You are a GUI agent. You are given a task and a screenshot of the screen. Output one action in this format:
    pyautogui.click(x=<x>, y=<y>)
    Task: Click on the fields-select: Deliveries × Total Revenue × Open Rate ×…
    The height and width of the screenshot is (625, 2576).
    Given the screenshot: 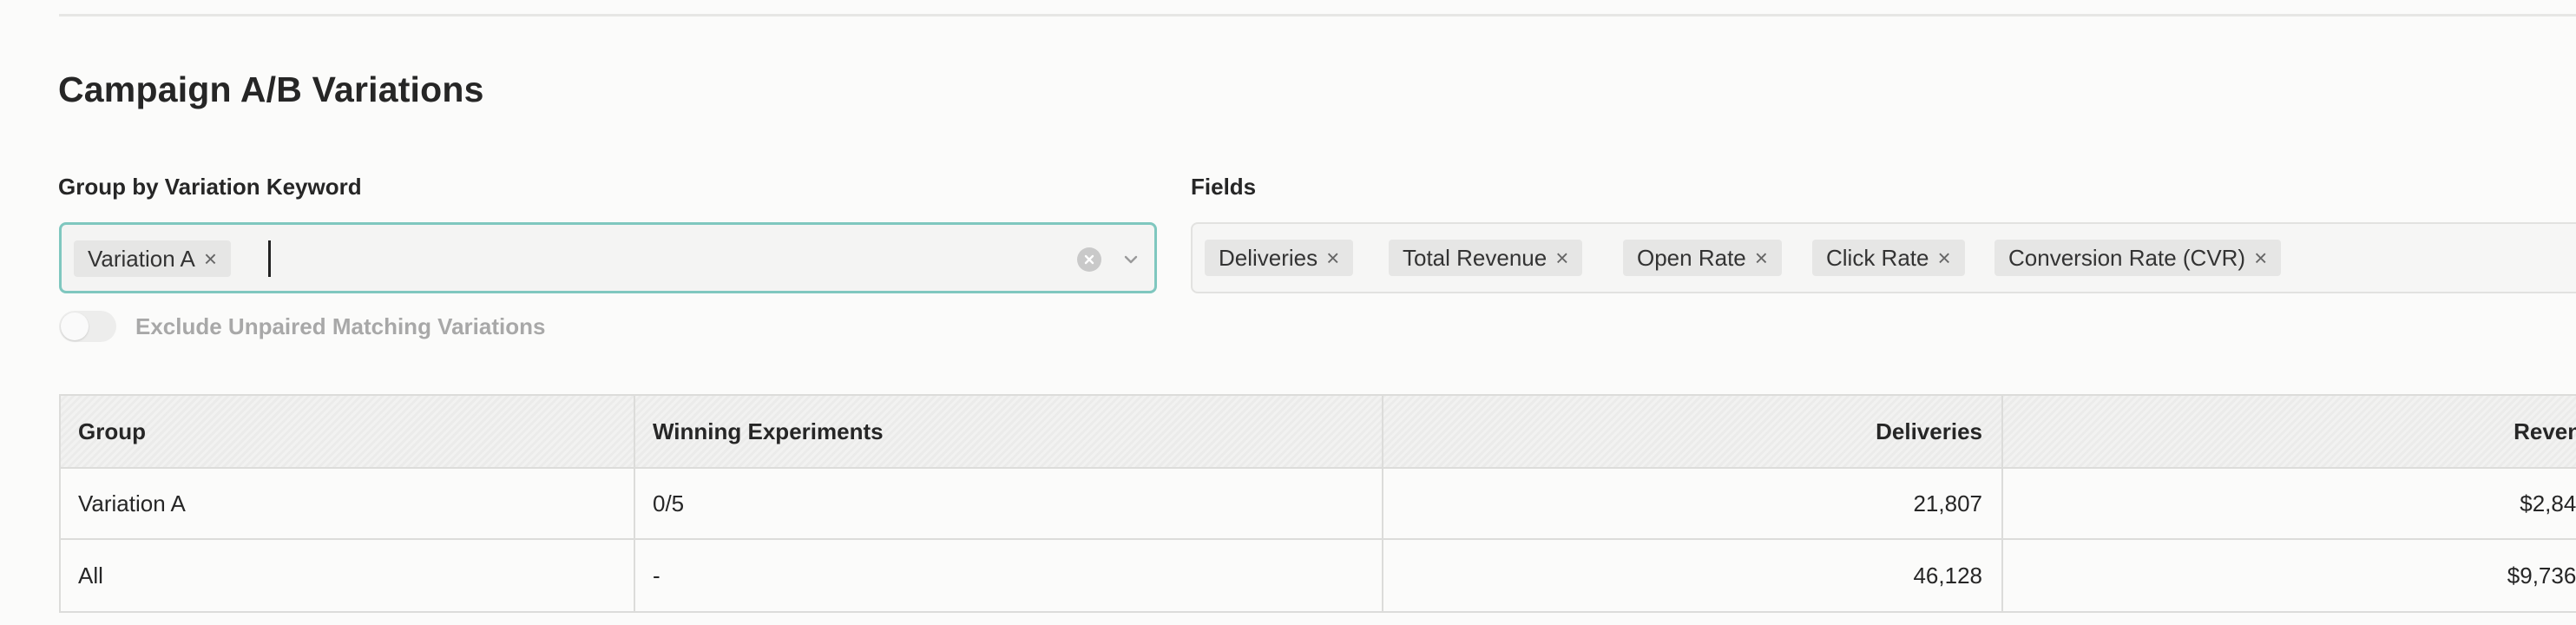 What is the action you would take?
    pyautogui.click(x=1884, y=257)
    